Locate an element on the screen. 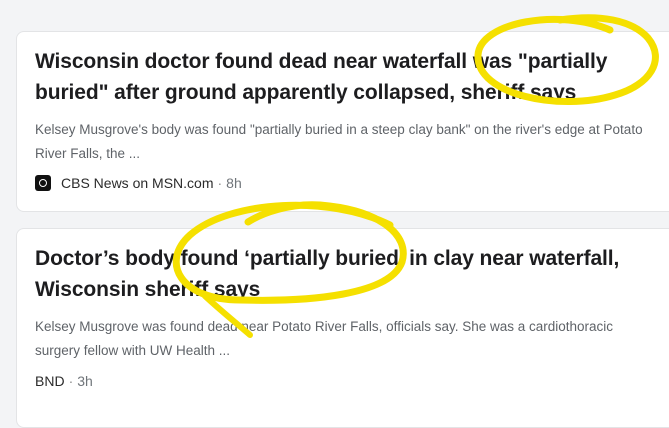 This screenshot has height=428, width=669. article-source-row: BND · 3h is located at coordinates (64, 381).